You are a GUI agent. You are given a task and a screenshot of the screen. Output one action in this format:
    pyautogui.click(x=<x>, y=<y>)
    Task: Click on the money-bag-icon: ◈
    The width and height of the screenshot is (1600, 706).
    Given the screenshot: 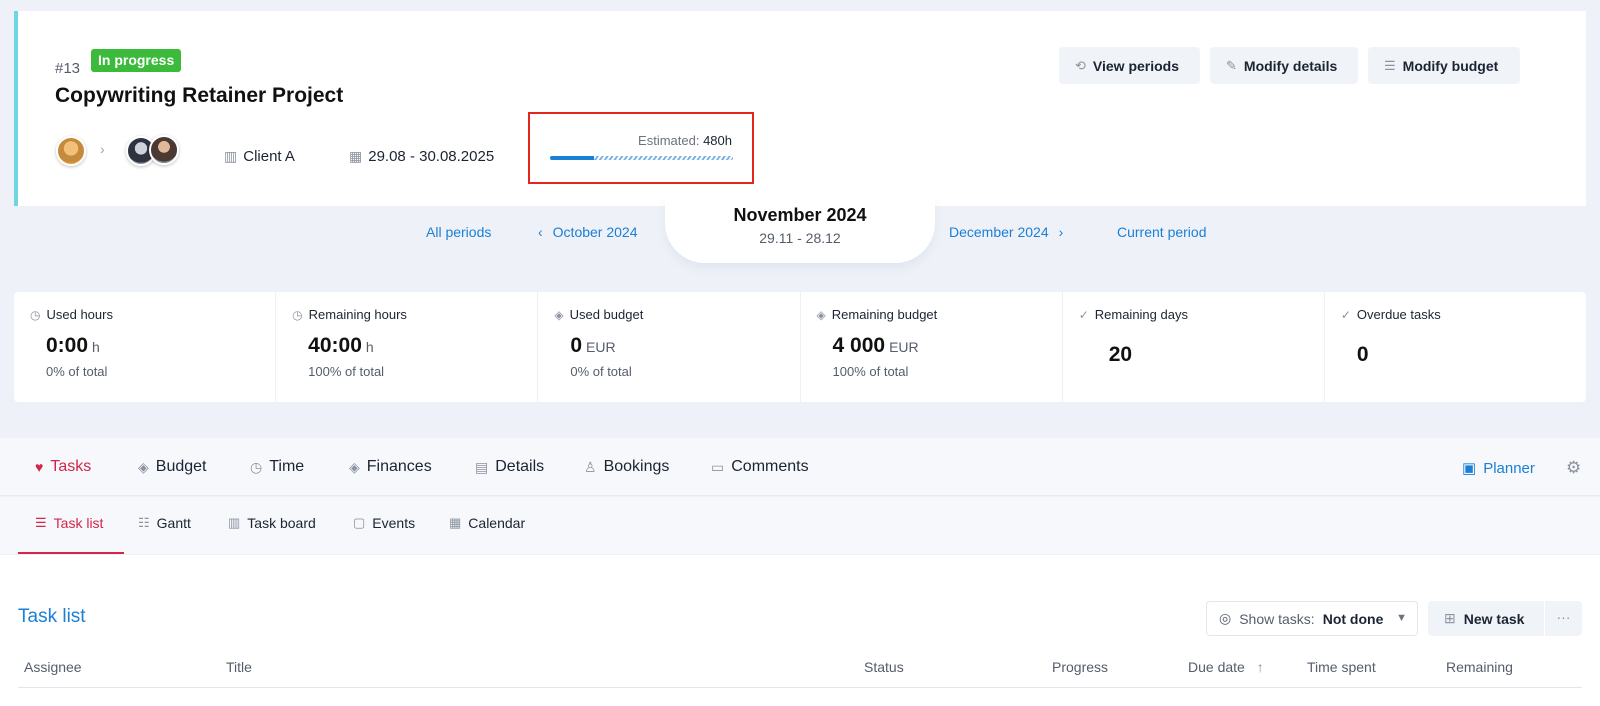 What is the action you would take?
    pyautogui.click(x=354, y=466)
    